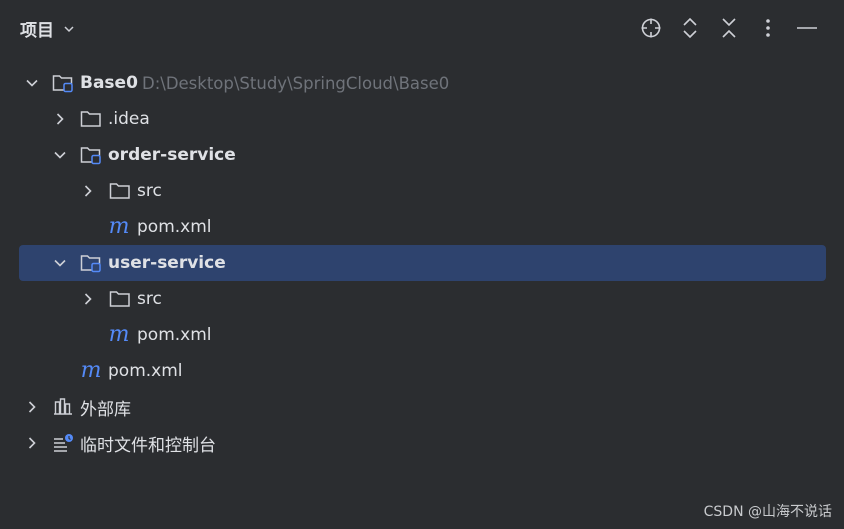  I want to click on tree-row-root-pom: m pom.xml, so click(422, 371).